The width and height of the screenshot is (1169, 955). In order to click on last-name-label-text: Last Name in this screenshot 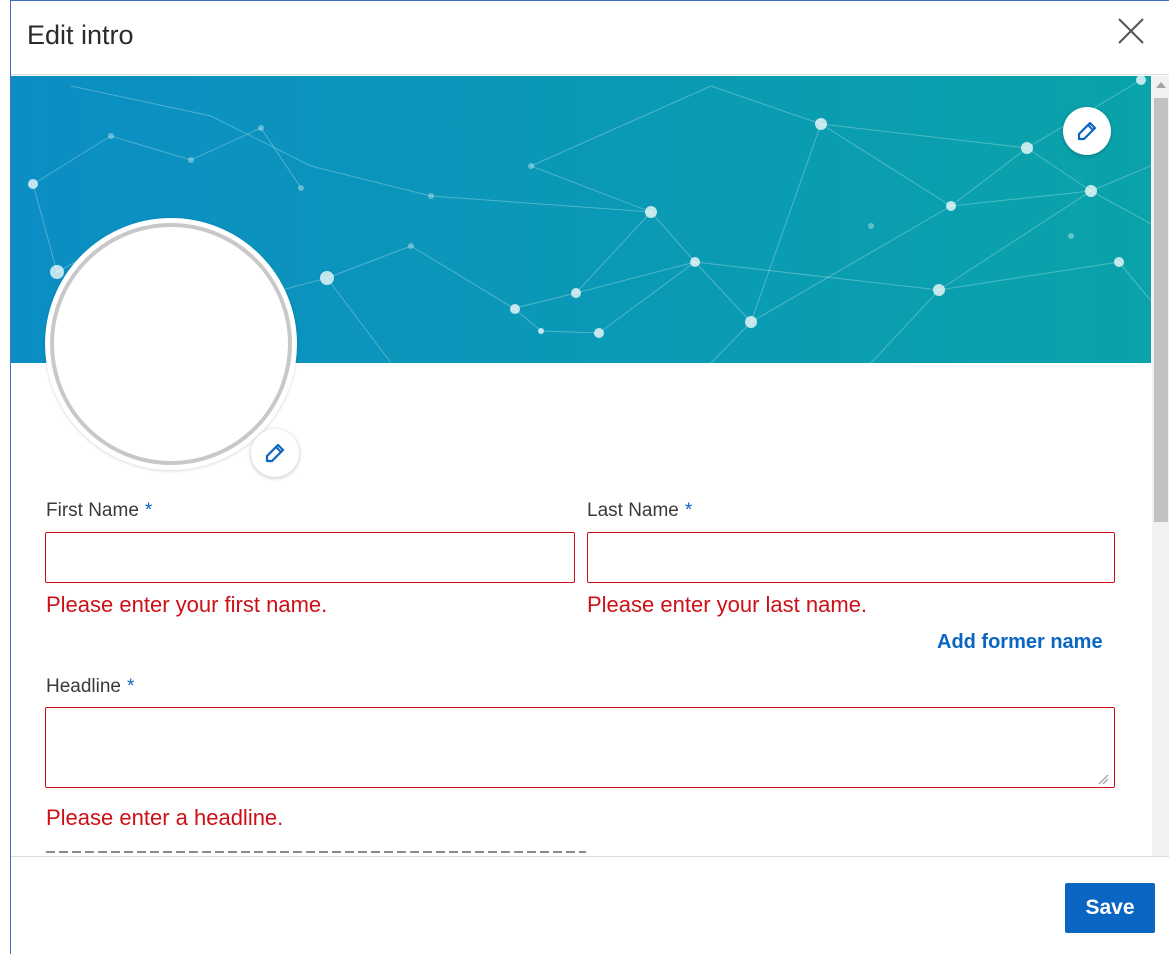, I will do `click(633, 510)`.